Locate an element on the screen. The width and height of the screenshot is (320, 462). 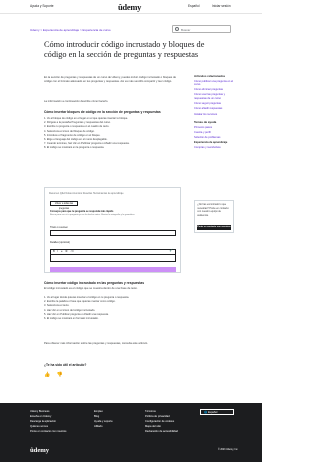
details-textarea is located at coordinates (113, 258).